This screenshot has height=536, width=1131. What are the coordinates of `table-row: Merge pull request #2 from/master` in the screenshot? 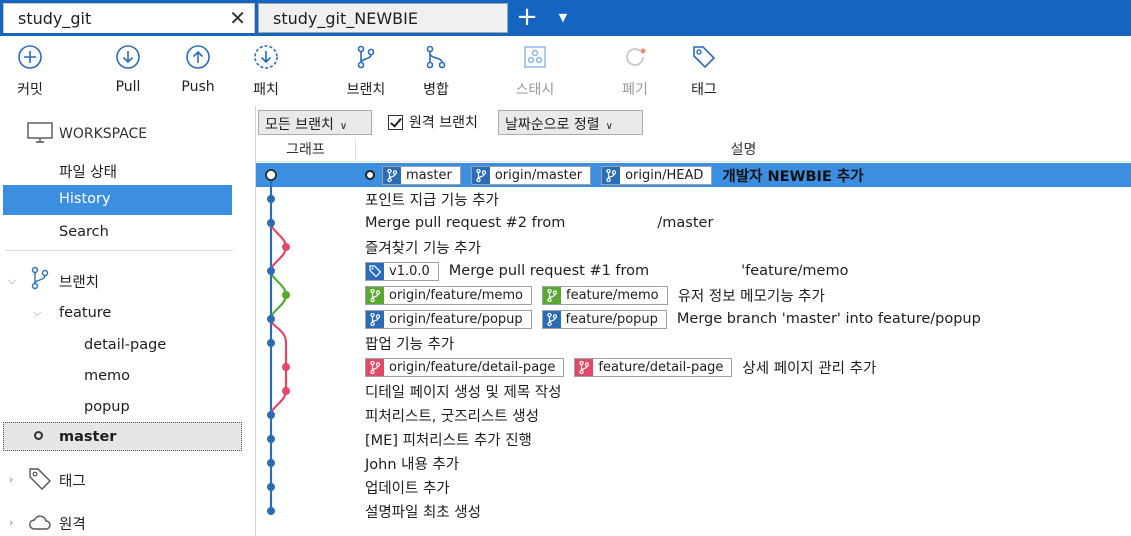 It's located at (693, 223).